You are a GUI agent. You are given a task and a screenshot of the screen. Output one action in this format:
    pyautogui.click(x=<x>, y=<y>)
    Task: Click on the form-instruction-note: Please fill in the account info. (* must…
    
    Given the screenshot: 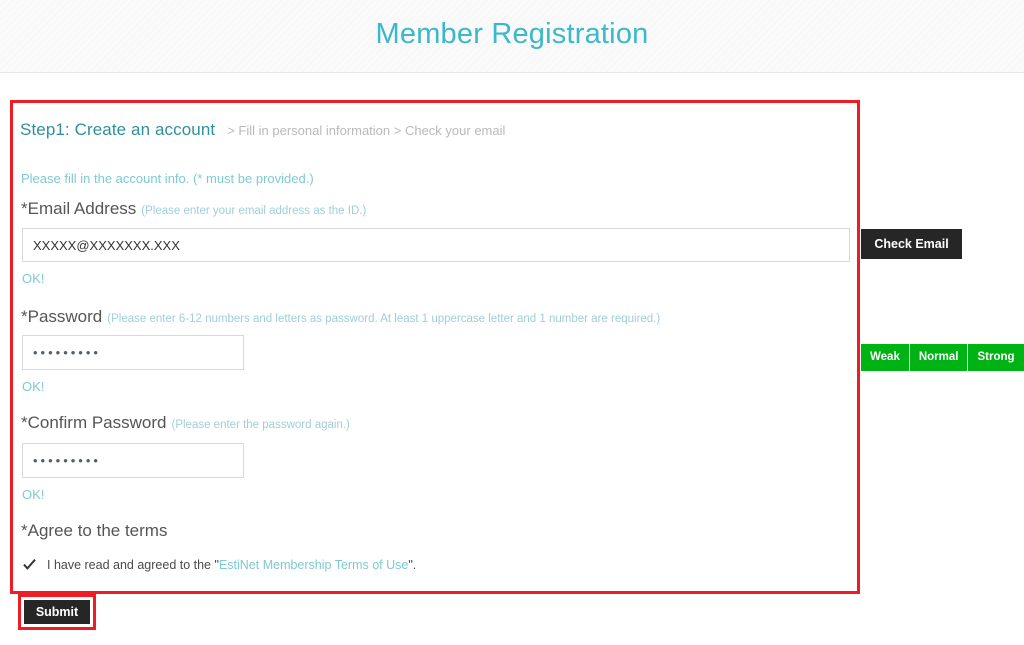 What is the action you would take?
    pyautogui.click(x=167, y=178)
    